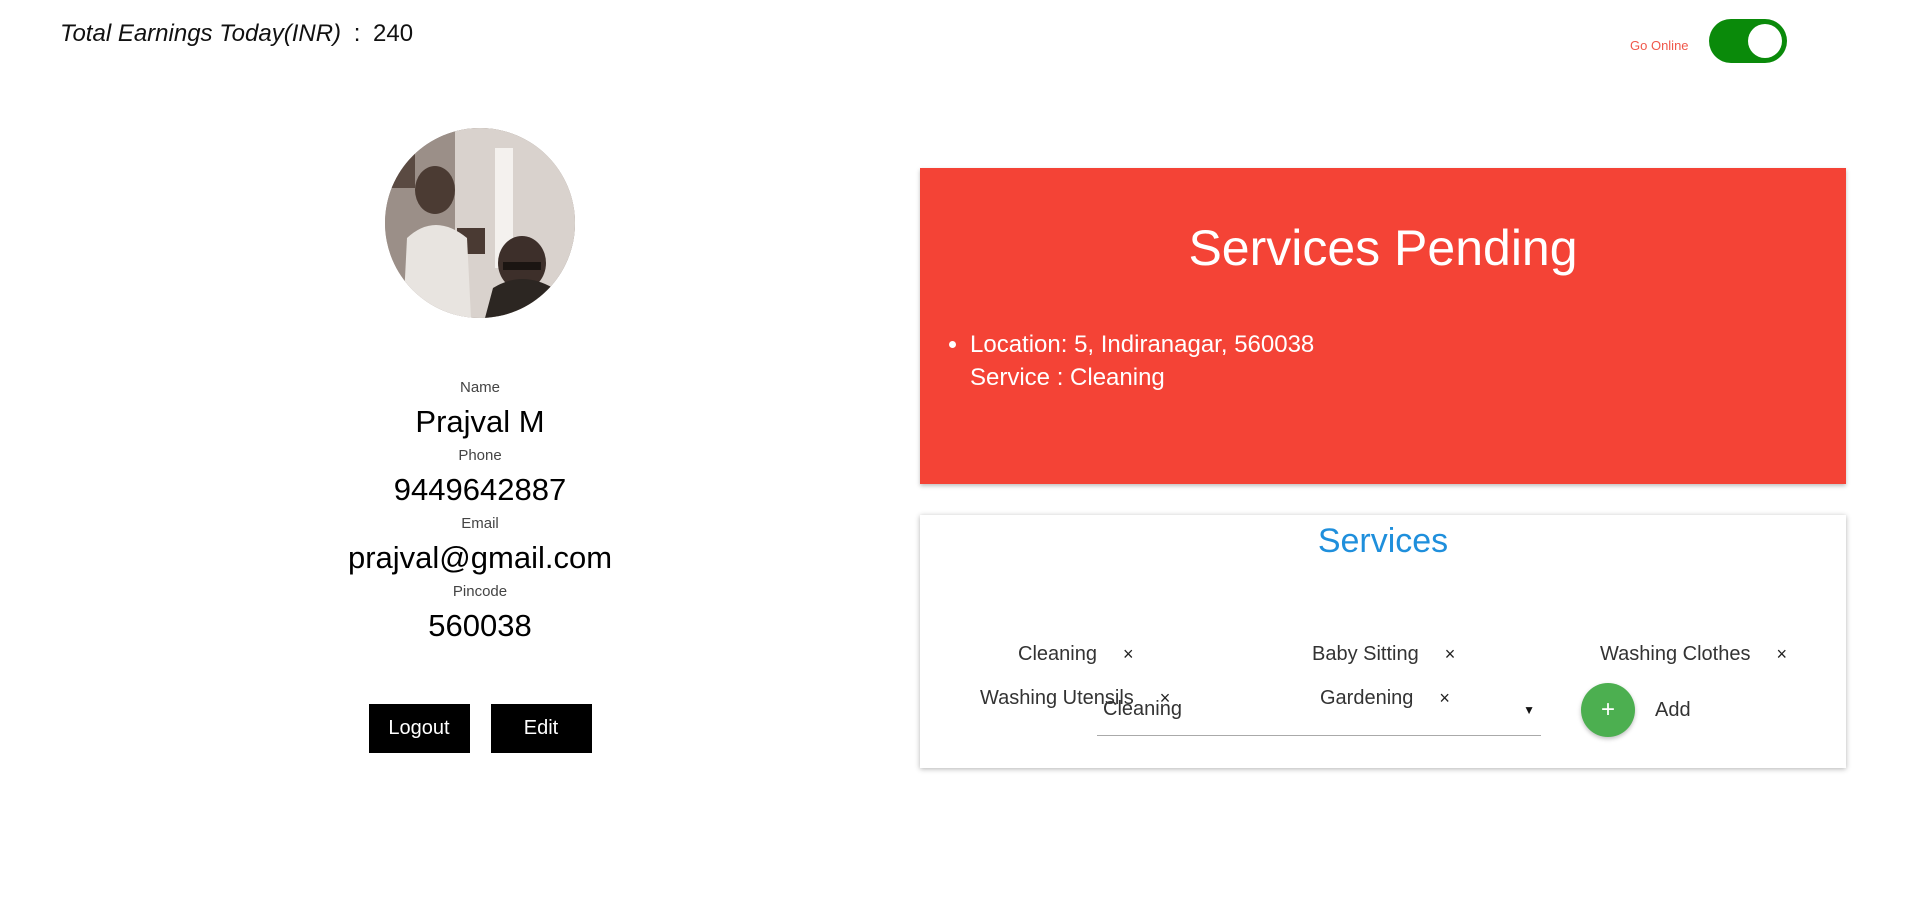 Image resolution: width=1919 pixels, height=901 pixels. I want to click on service-select: Cleaning ▼, so click(1319, 710).